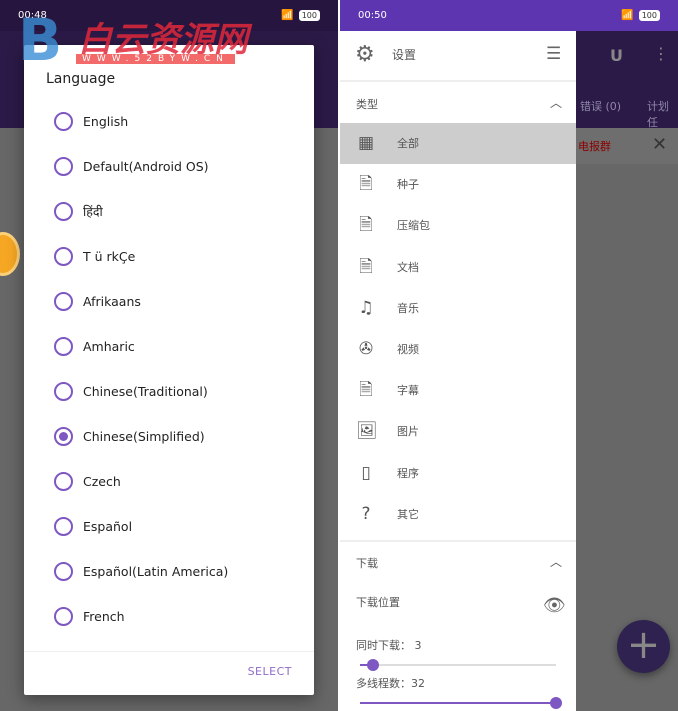  Describe the element at coordinates (458, 225) in the screenshot. I see `drawer-item: 🗎 压缩包` at that location.